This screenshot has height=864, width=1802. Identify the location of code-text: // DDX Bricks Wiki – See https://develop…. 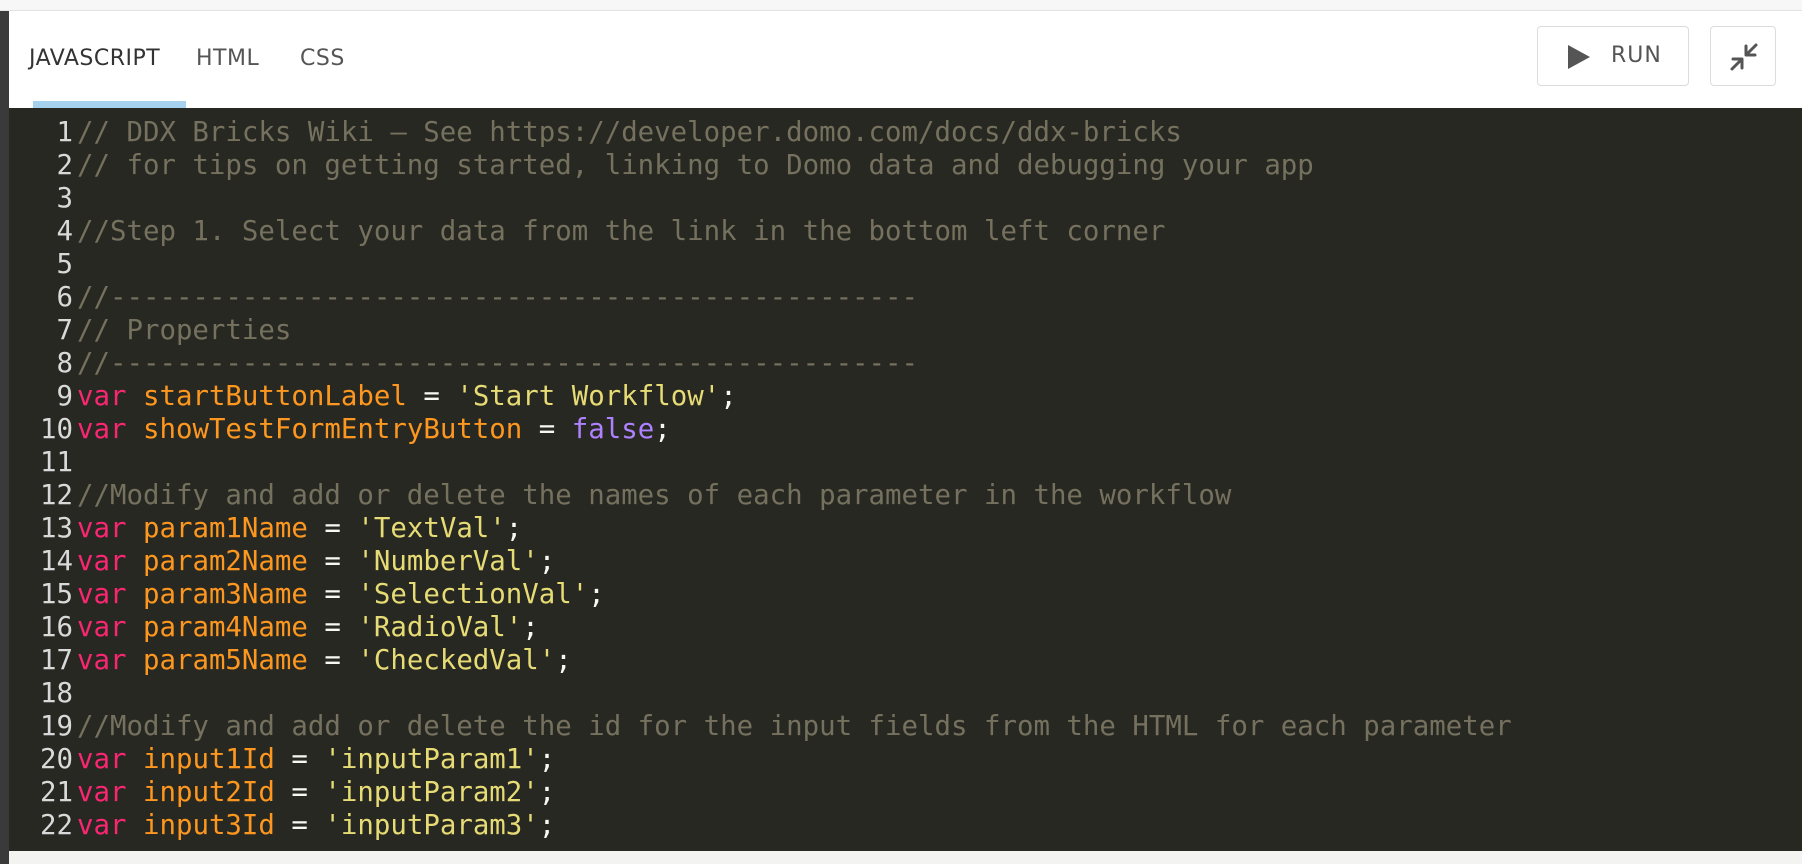
(629, 132).